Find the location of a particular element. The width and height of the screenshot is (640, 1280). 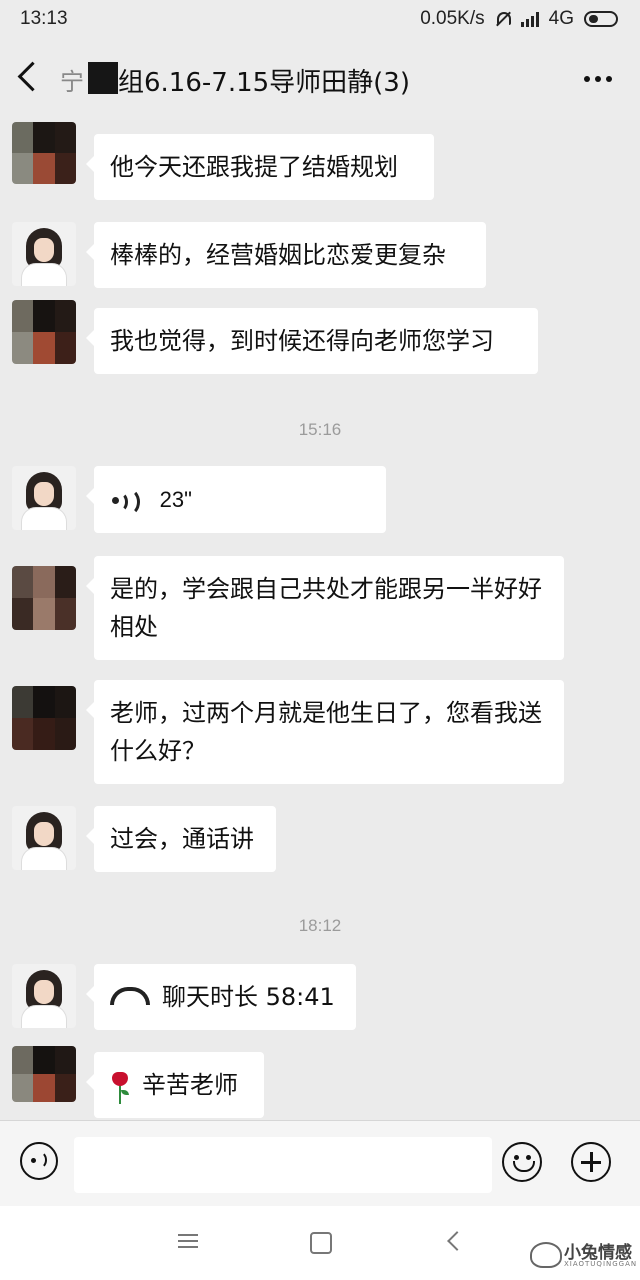

status-time: 13:13 is located at coordinates (44, 18).